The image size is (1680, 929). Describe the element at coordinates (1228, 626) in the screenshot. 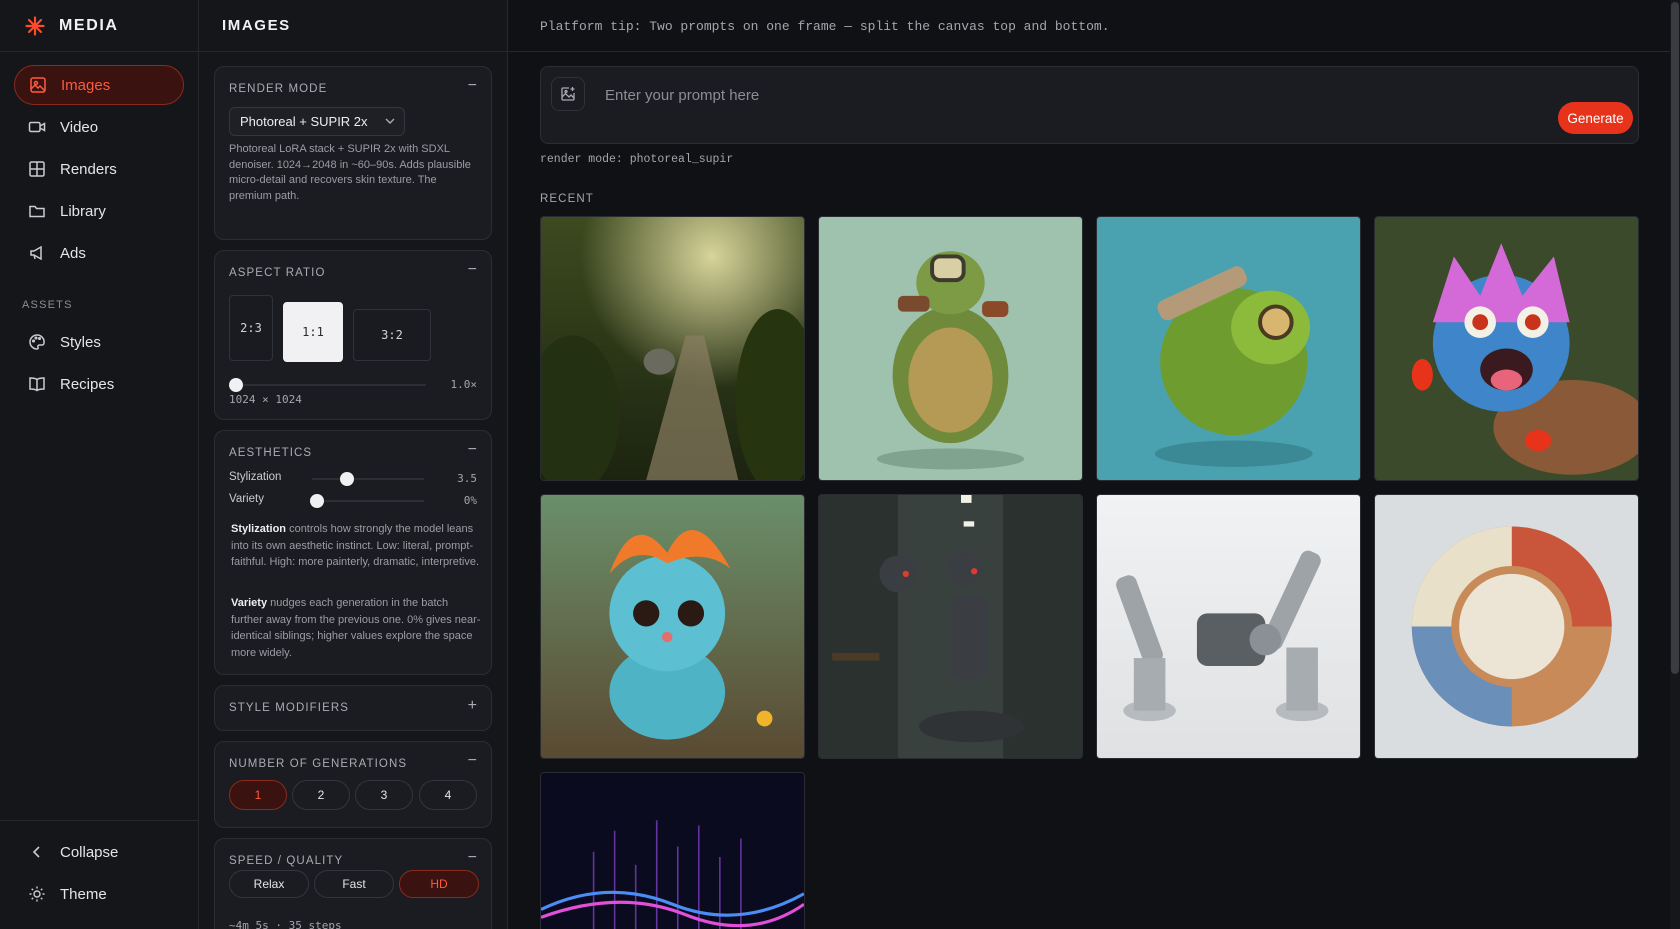

I see `robot-arms-motor-image` at that location.